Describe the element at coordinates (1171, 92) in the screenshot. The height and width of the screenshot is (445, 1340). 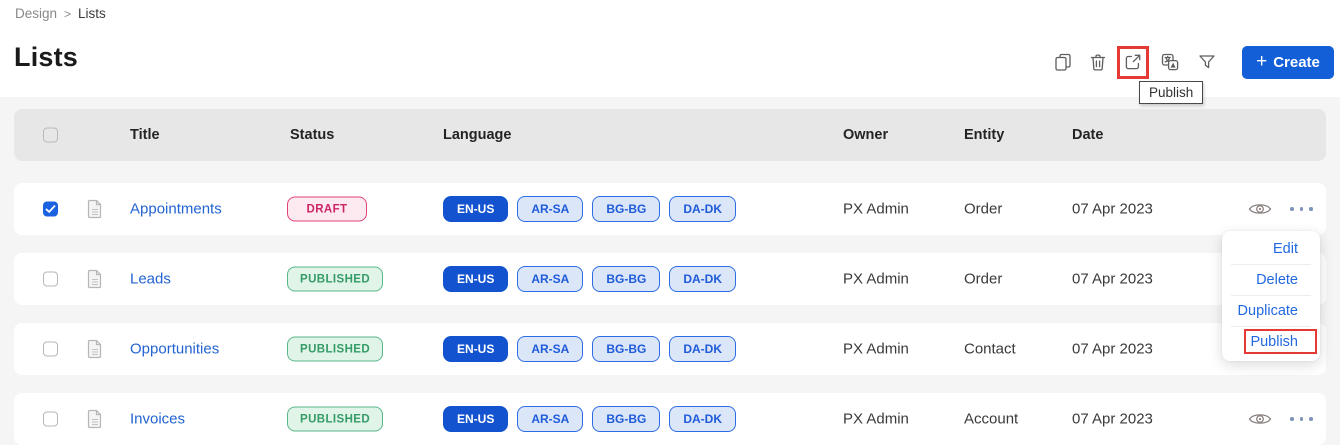
I see `publish-tooltip: Publish` at that location.